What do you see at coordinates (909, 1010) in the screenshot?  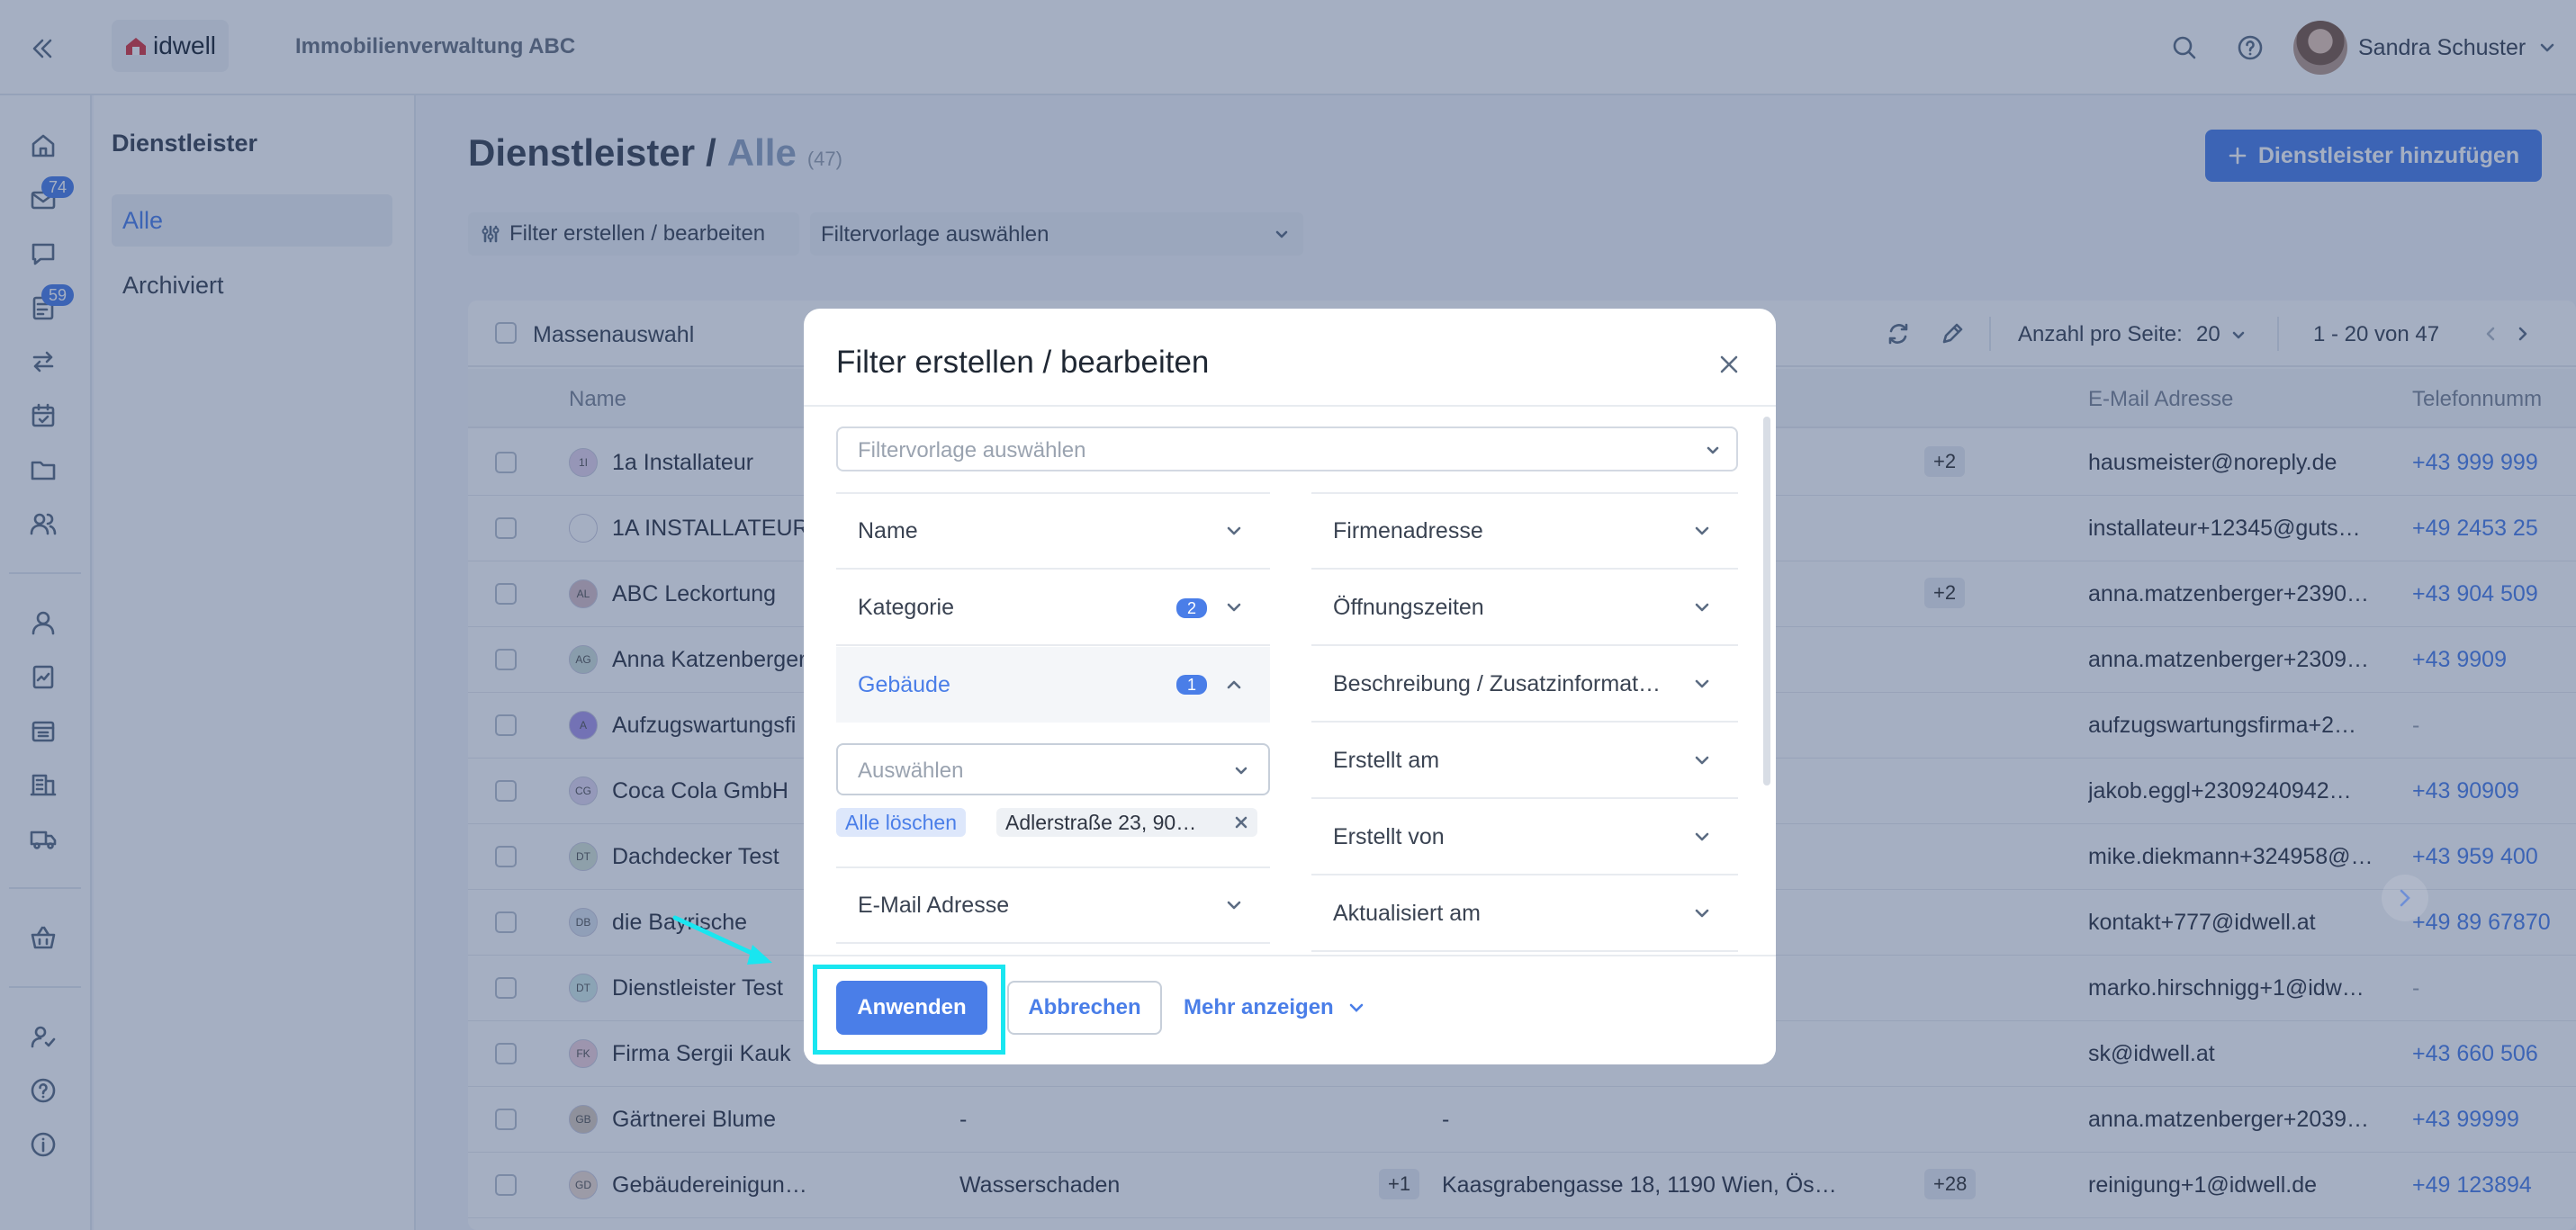 I see `apply-highlight-frame` at bounding box center [909, 1010].